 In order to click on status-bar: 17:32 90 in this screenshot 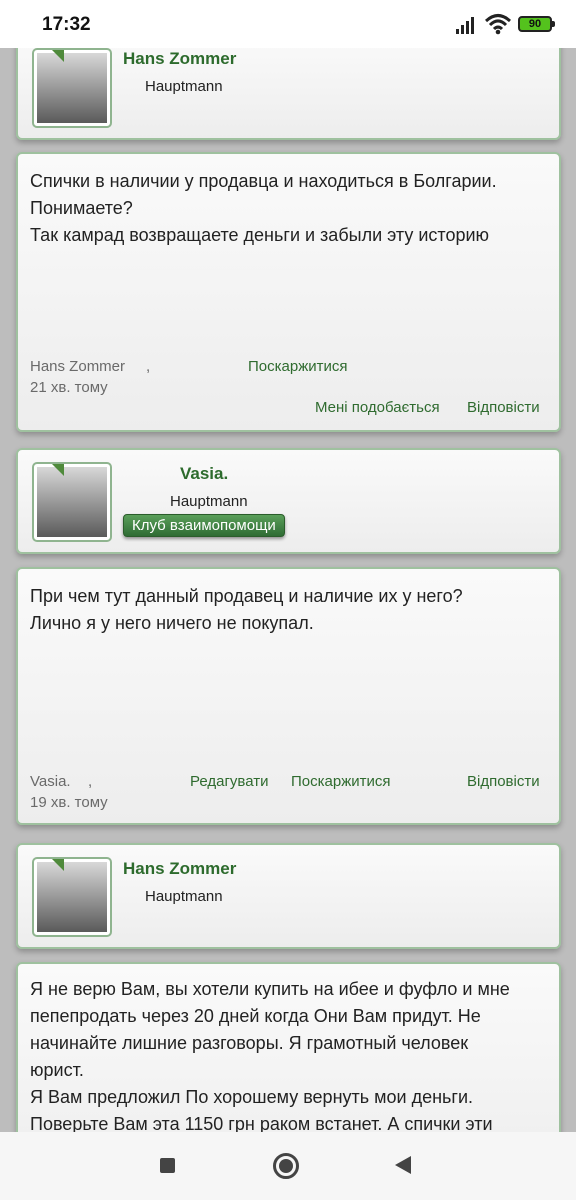, I will do `click(288, 24)`.